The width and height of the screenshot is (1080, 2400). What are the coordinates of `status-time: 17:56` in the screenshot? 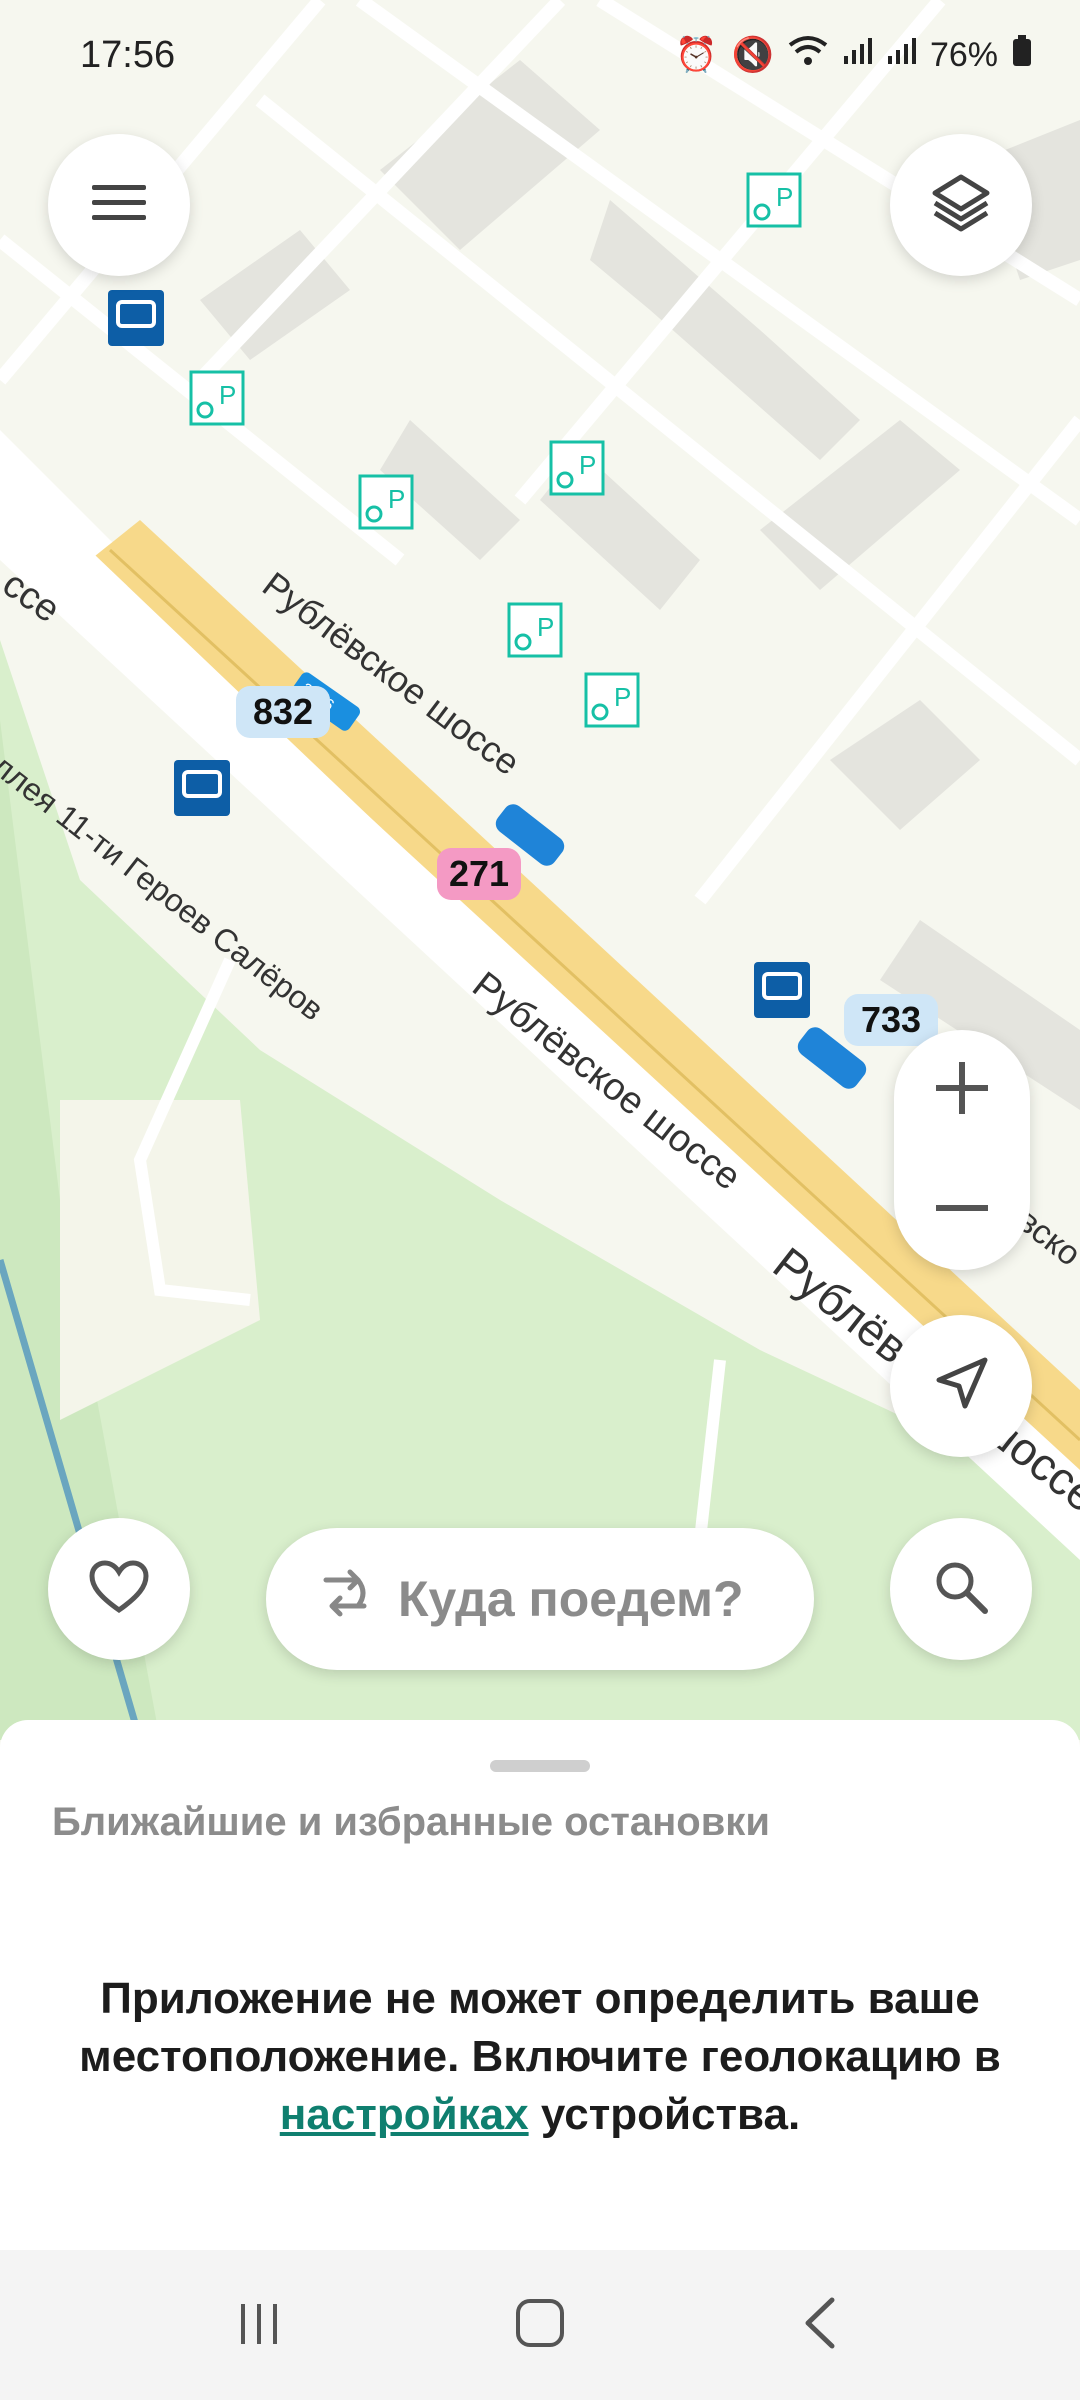 It's located at (128, 54).